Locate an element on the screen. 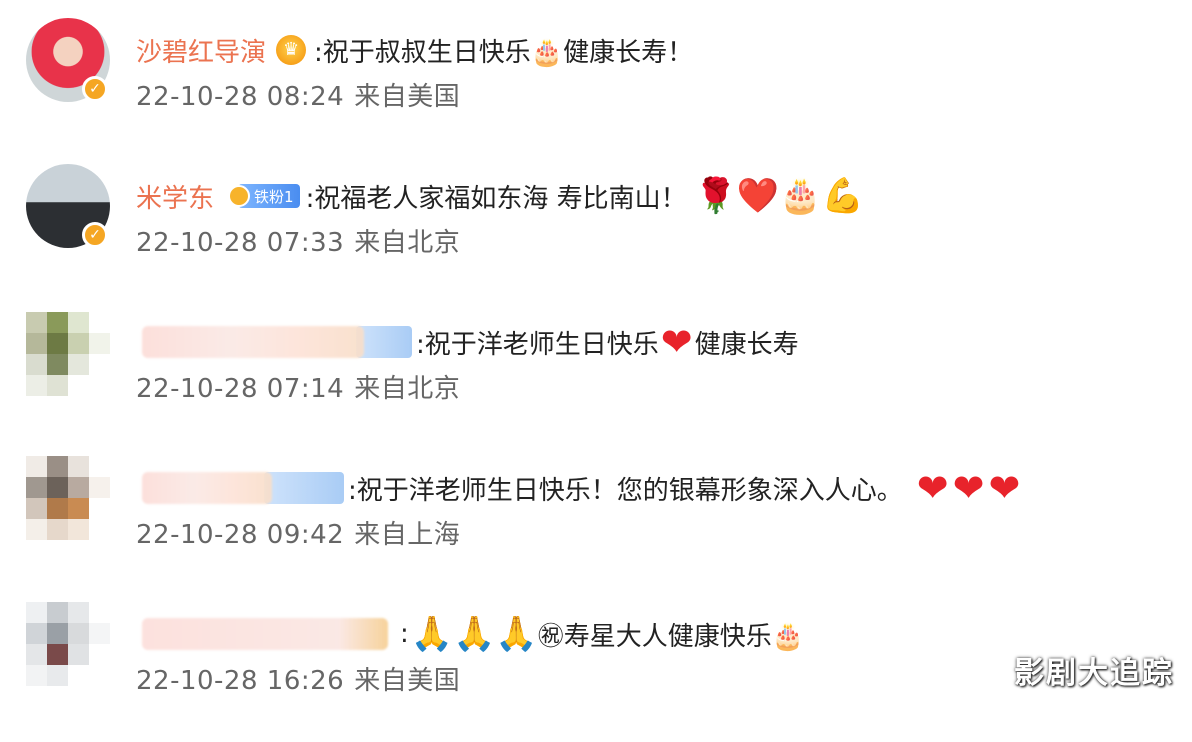  comment-date: 22-10-28 07:33 is located at coordinates (240, 243).